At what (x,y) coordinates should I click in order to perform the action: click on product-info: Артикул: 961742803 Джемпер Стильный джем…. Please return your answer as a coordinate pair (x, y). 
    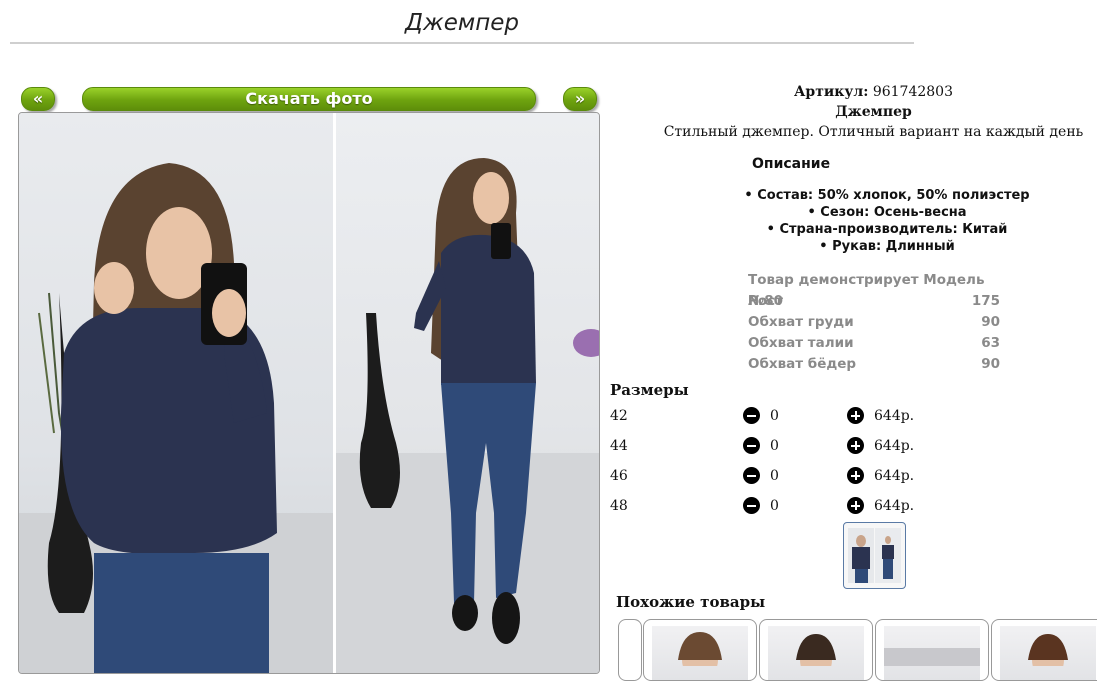
    Looking at the image, I should click on (868, 112).